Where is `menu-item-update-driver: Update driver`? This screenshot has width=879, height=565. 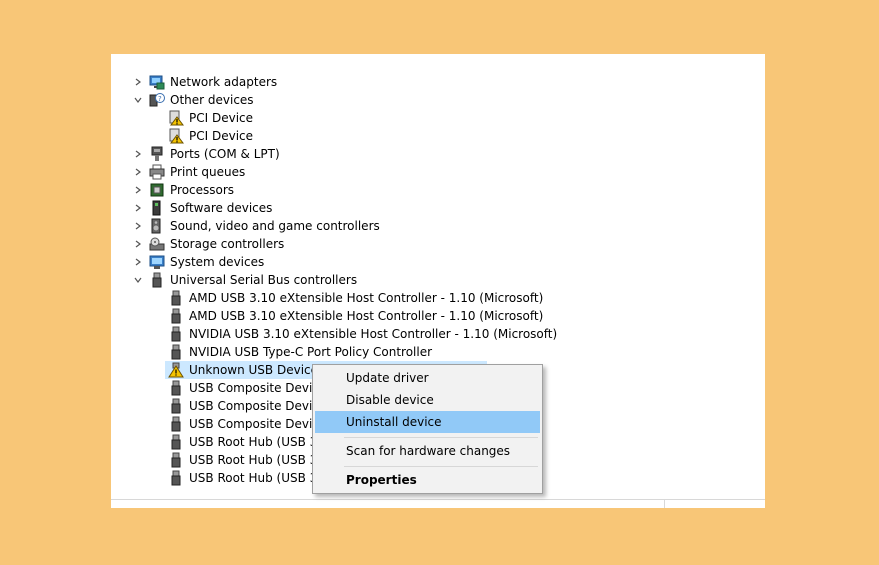 menu-item-update-driver: Update driver is located at coordinates (427, 378).